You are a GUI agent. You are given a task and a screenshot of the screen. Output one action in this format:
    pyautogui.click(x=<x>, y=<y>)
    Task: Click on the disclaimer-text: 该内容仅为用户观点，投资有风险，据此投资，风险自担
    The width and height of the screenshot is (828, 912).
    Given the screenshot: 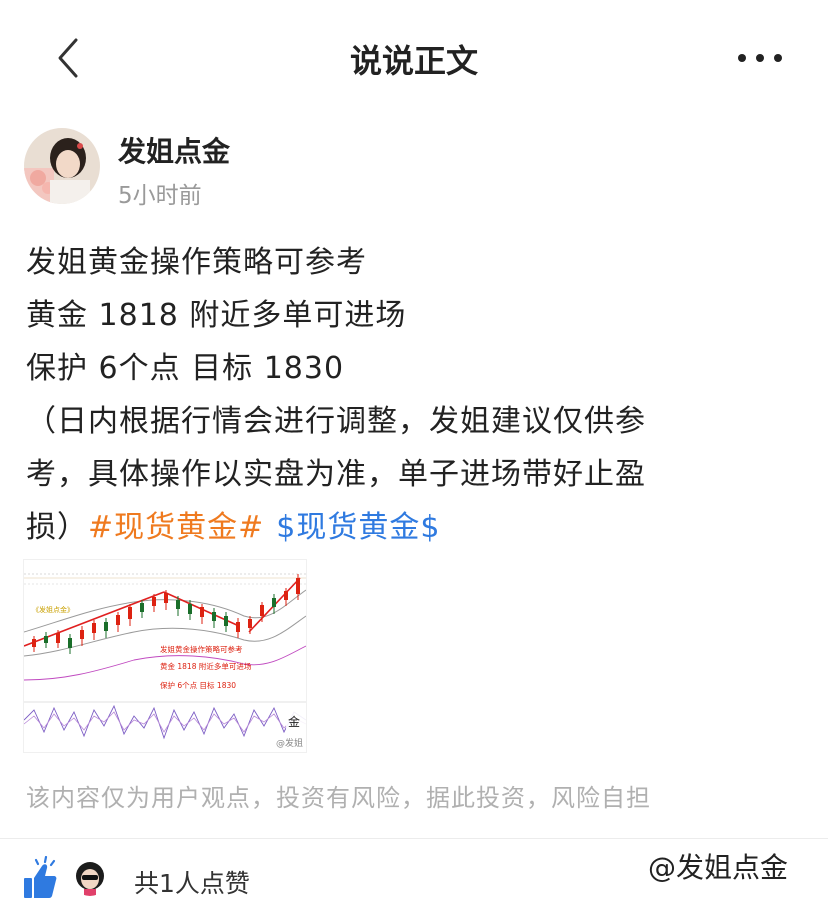 What is the action you would take?
    pyautogui.click(x=338, y=798)
    